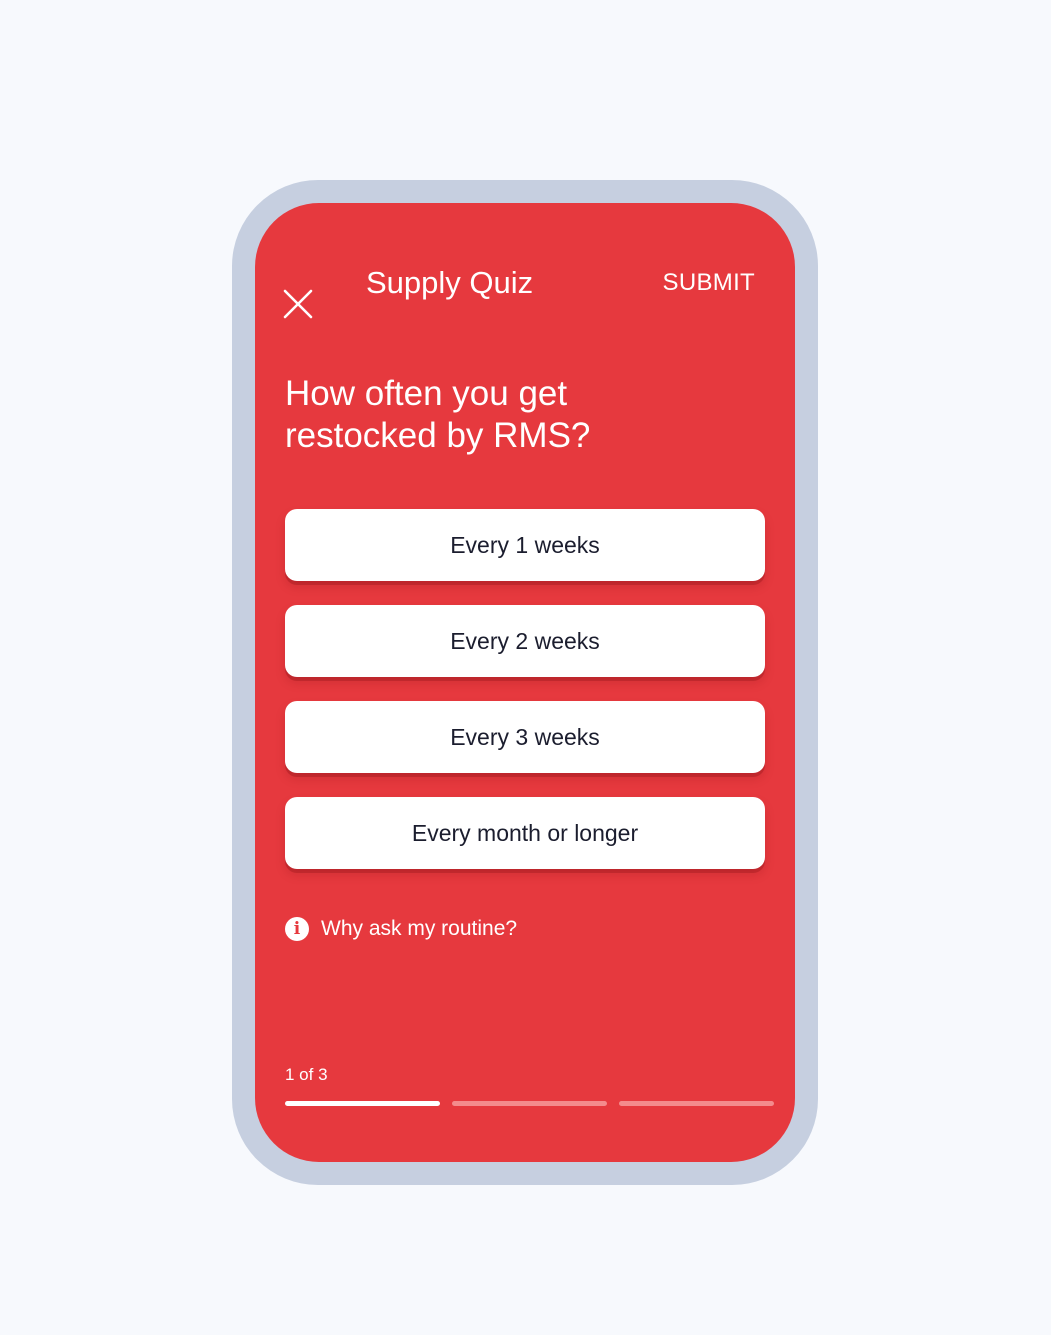  Describe the element at coordinates (450, 282) in the screenshot. I see `page-title: Supply Quiz` at that location.